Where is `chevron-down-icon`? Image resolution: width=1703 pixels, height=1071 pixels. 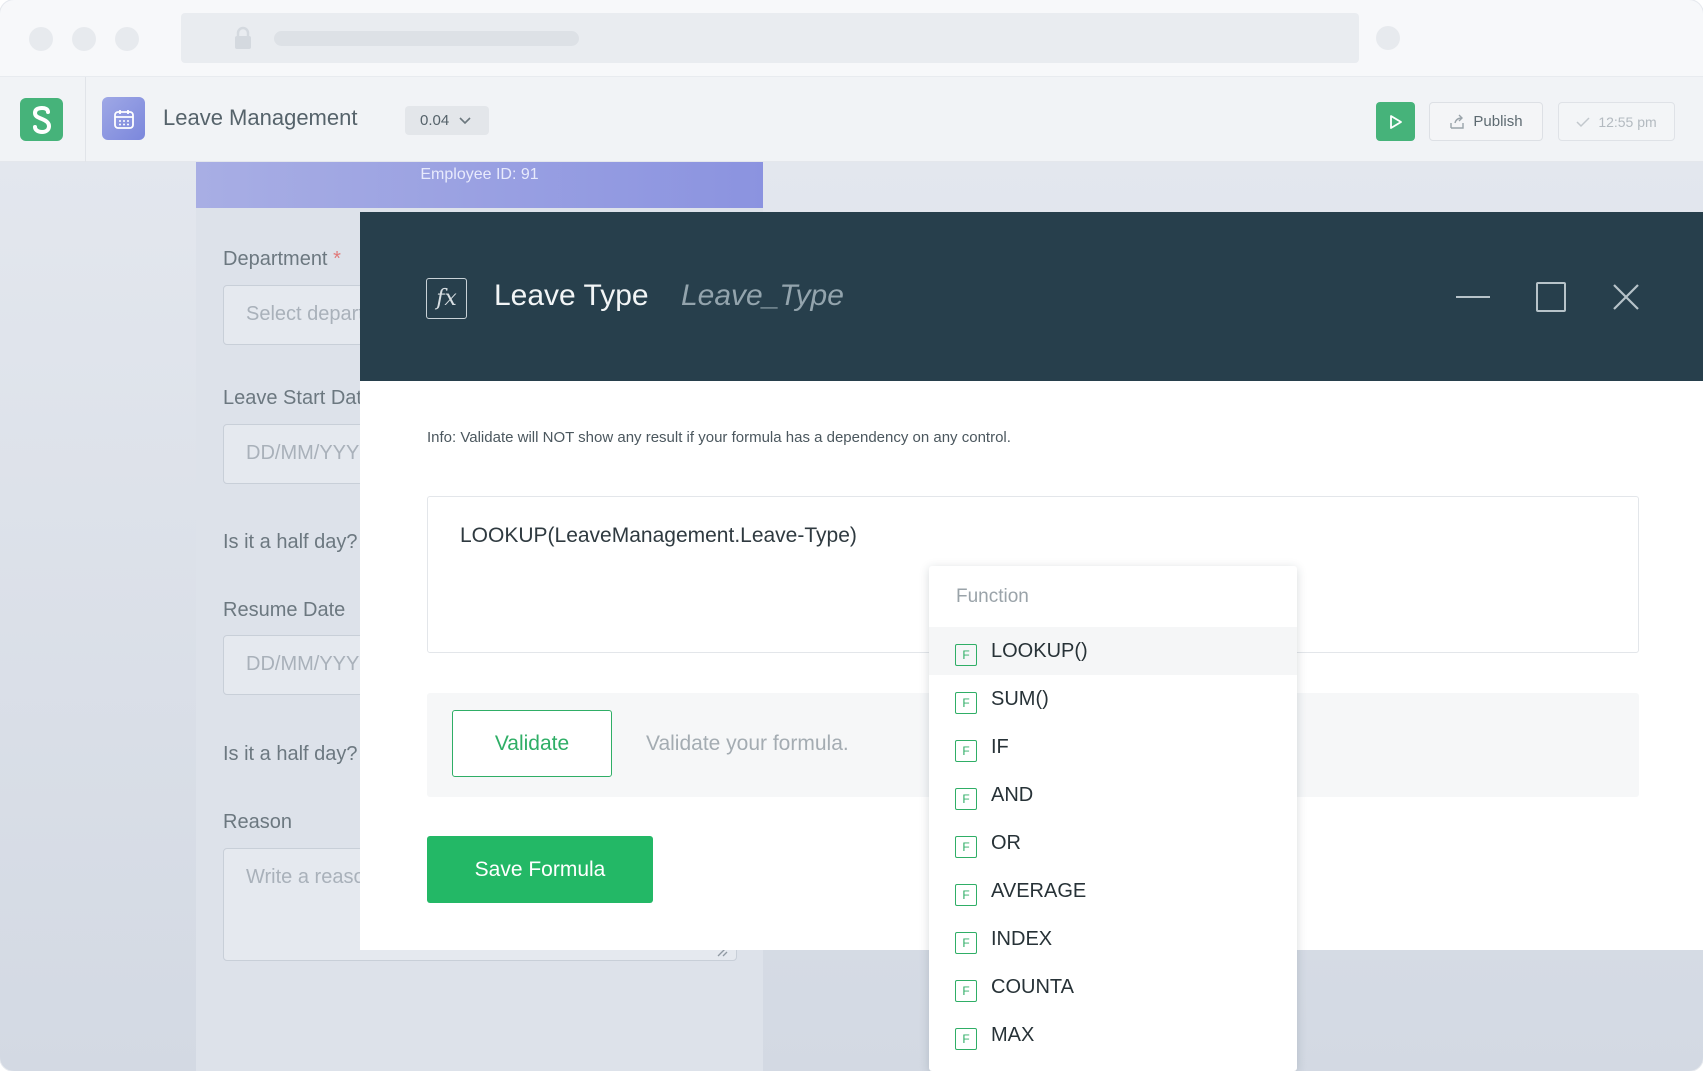
chevron-down-icon is located at coordinates (465, 120).